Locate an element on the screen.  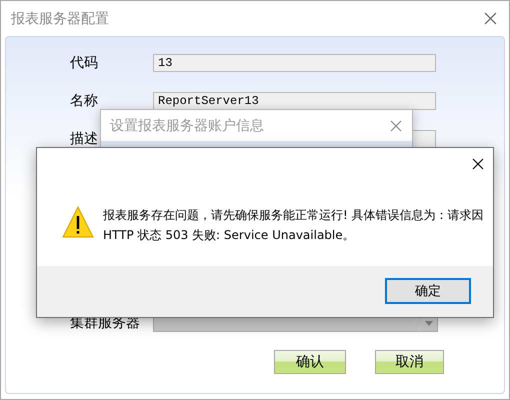
dropdown-arrow-icon is located at coordinates (428, 323).